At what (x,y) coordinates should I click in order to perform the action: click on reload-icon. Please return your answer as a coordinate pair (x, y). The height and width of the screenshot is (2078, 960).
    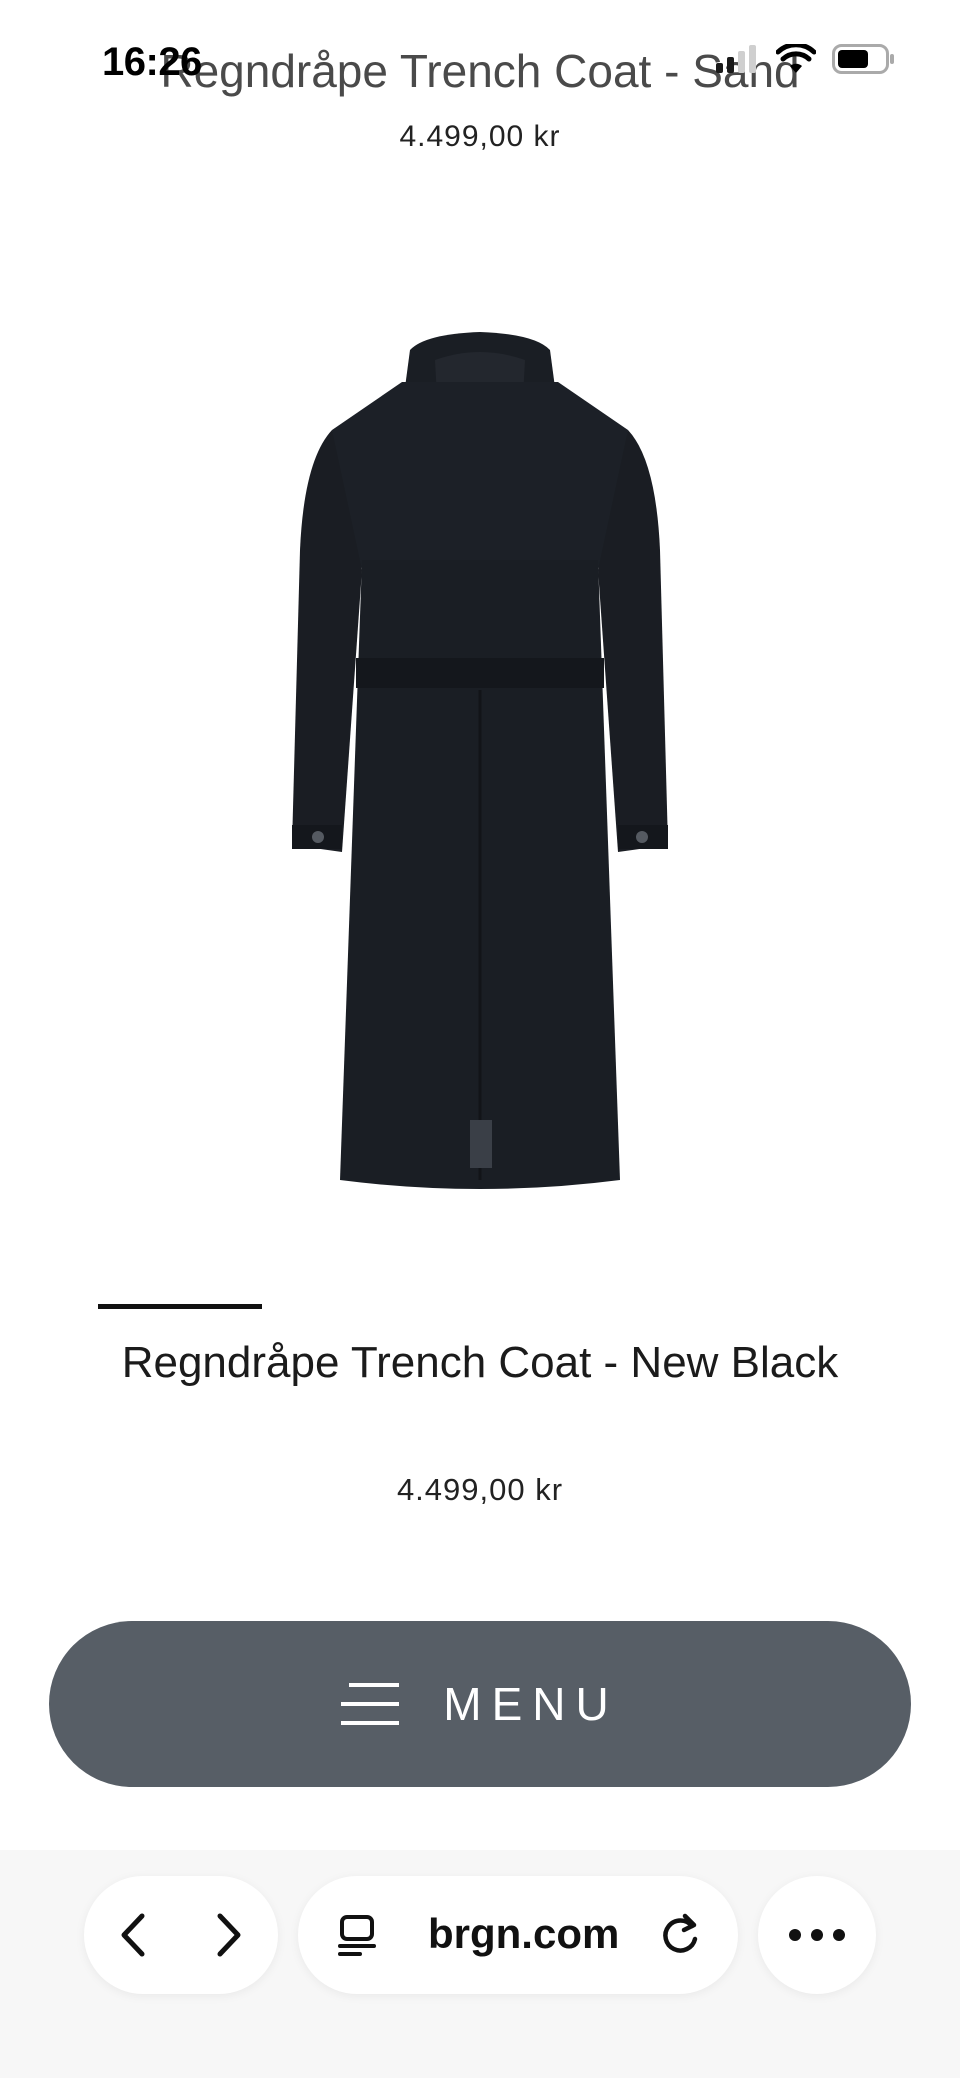
    Looking at the image, I should click on (680, 1935).